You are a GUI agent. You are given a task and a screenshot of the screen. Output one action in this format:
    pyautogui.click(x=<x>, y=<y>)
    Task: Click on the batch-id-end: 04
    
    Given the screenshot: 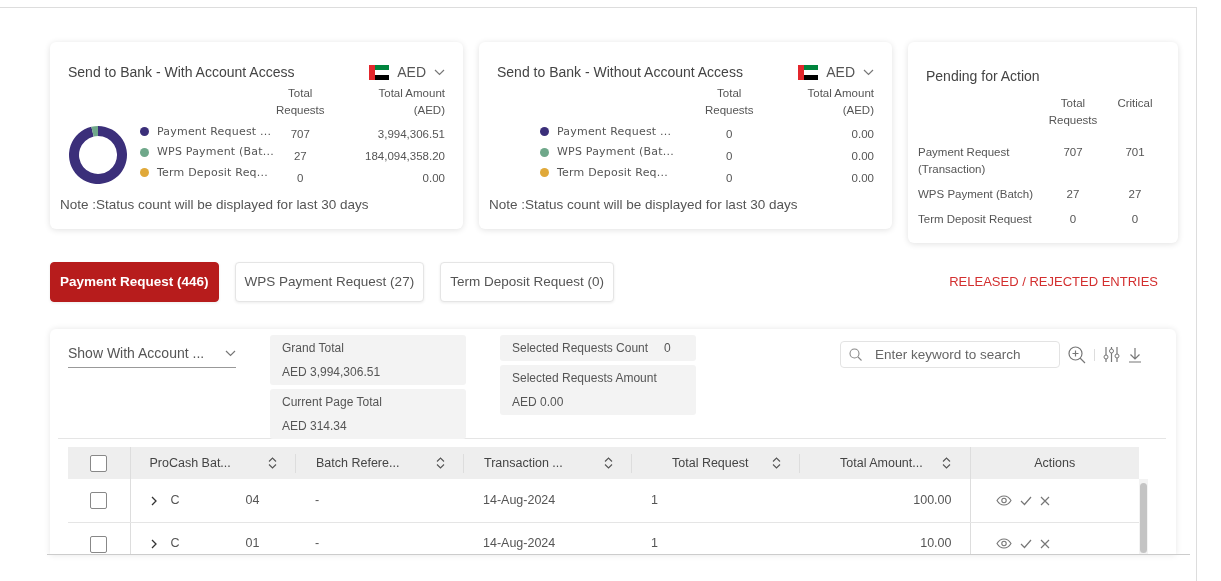 What is the action you would take?
    pyautogui.click(x=252, y=501)
    